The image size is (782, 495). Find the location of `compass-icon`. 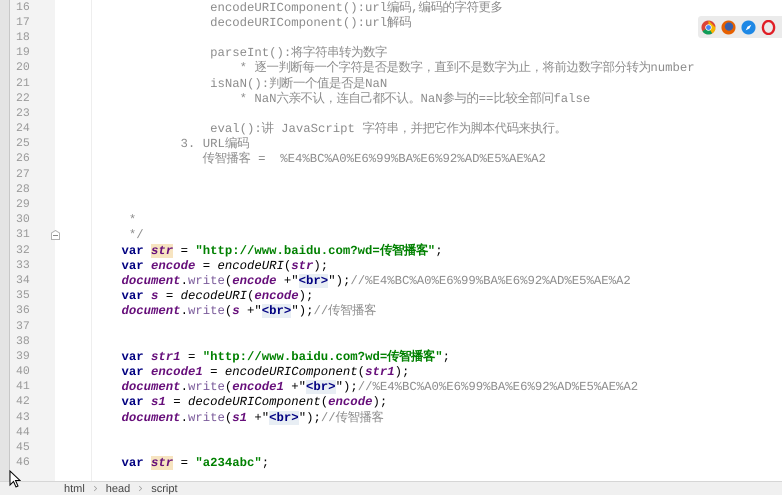

compass-icon is located at coordinates (748, 27).